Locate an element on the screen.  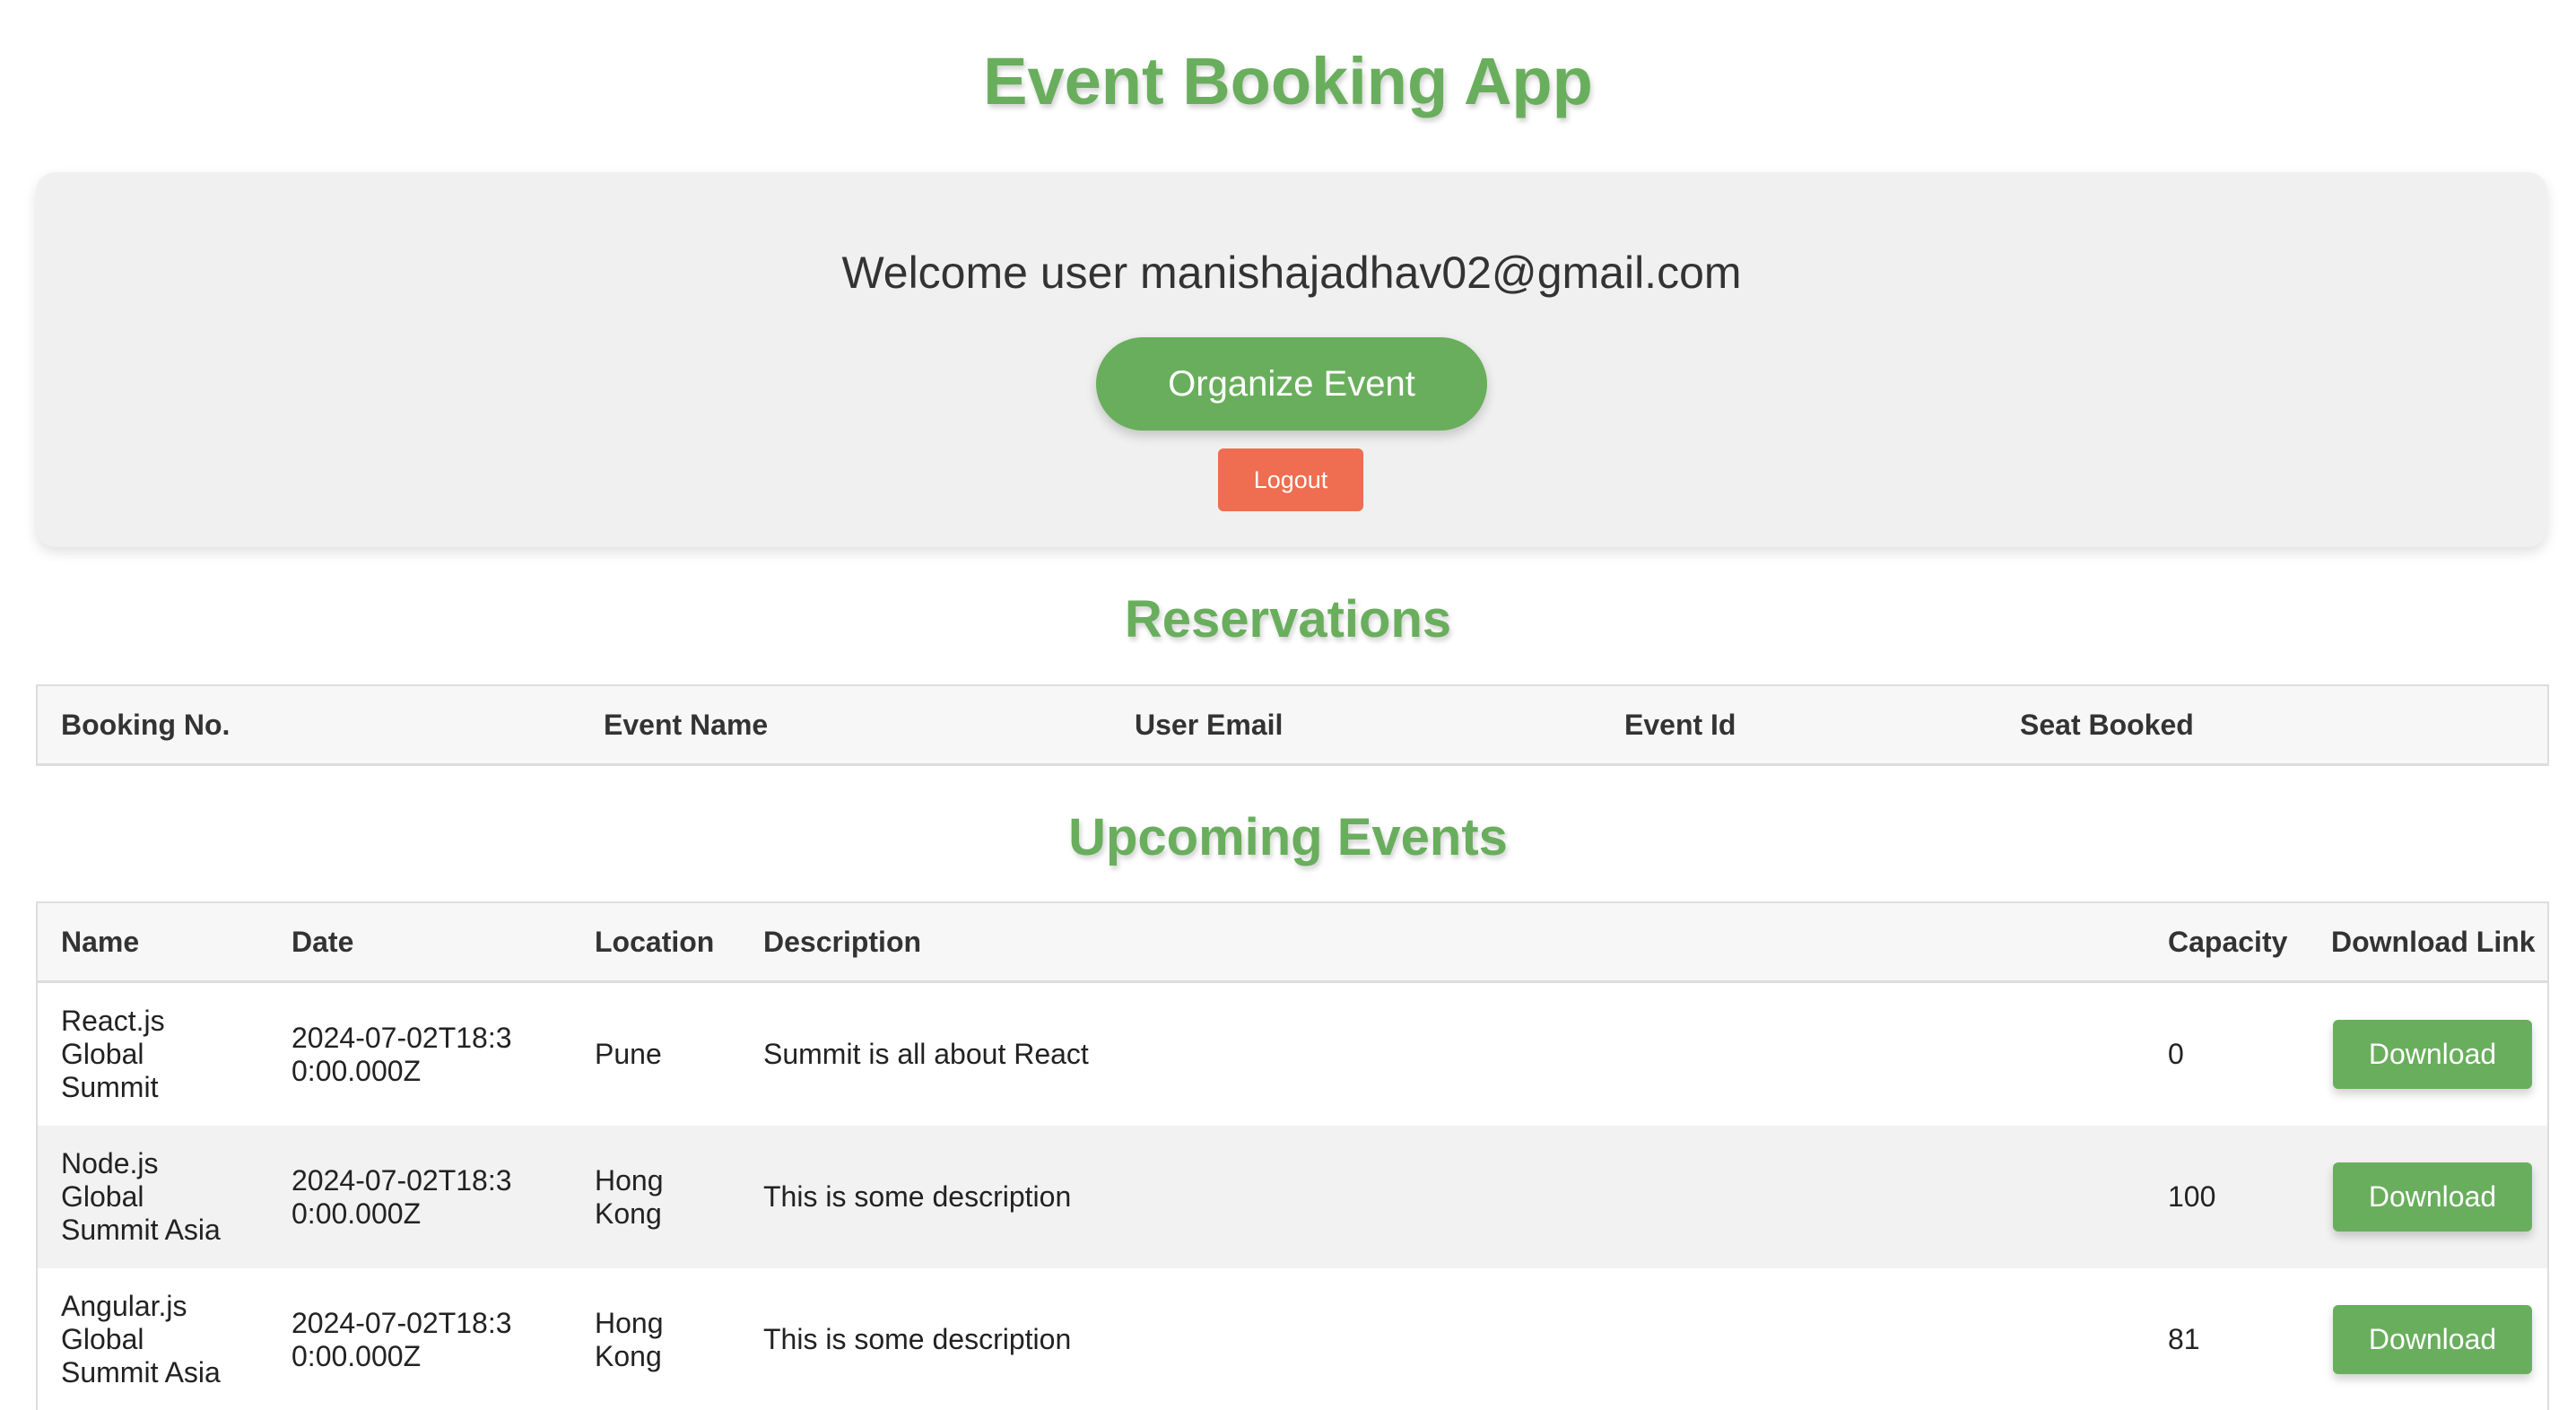
column-header-name: Name is located at coordinates (152, 942).